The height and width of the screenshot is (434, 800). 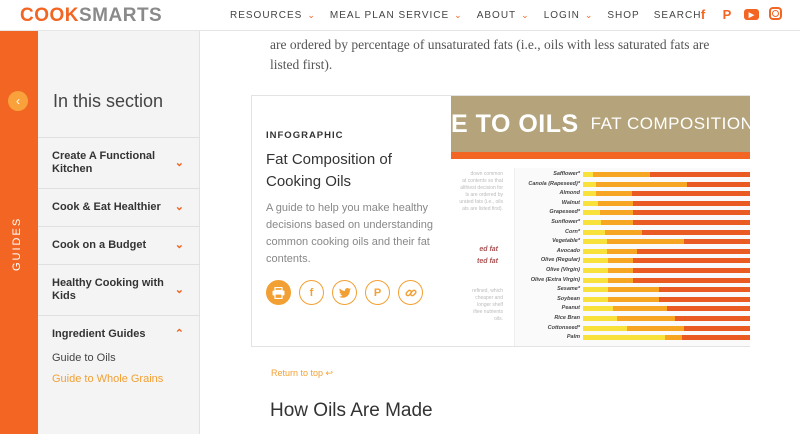 What do you see at coordinates (305, 135) in the screenshot?
I see `card-eyebrow: INFOGRAPHIC` at bounding box center [305, 135].